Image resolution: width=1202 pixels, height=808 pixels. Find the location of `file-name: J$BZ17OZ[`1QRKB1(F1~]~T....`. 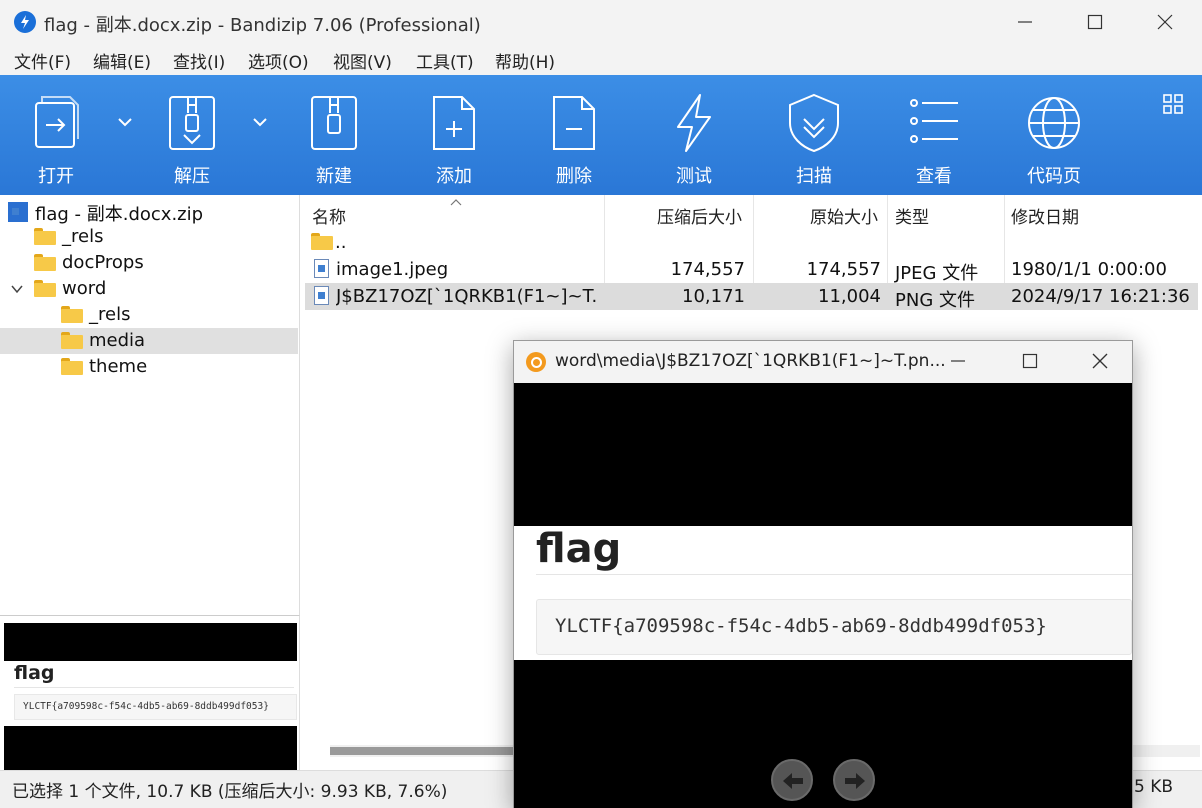

file-name: J$BZ17OZ[`1QRKB1(F1~]~T.... is located at coordinates (467, 296).